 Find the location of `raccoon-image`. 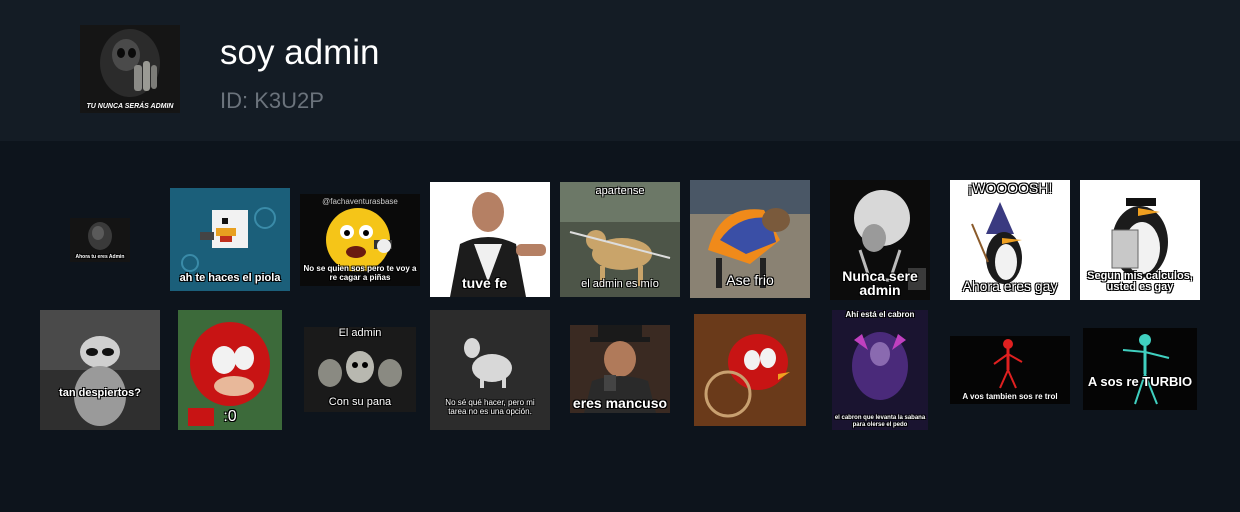

raccoon-image is located at coordinates (100, 370).